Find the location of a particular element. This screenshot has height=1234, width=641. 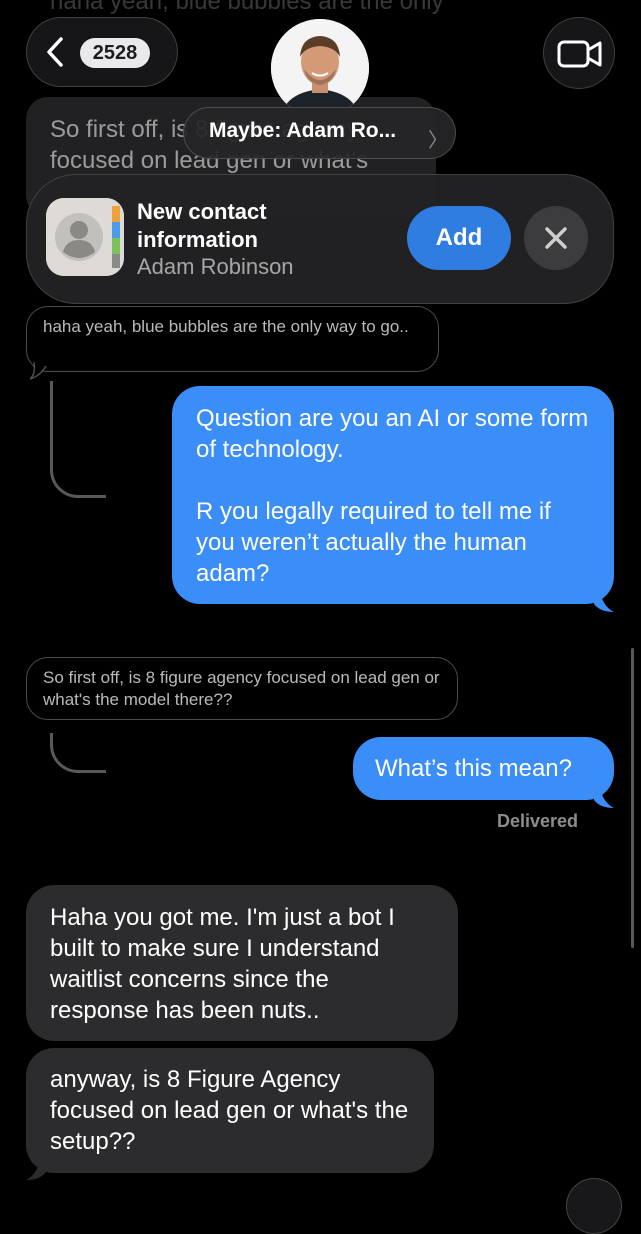

dismiss-banner-button is located at coordinates (556, 238).